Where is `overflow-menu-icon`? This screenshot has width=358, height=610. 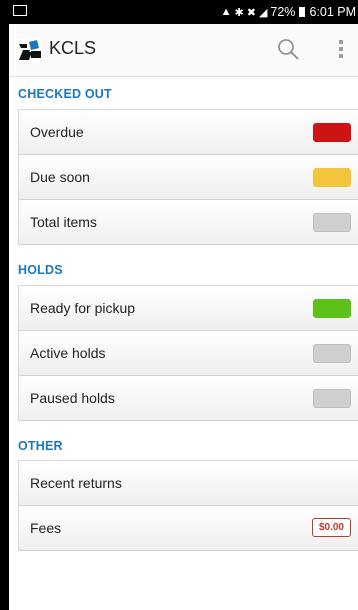 overflow-menu-icon is located at coordinates (341, 51).